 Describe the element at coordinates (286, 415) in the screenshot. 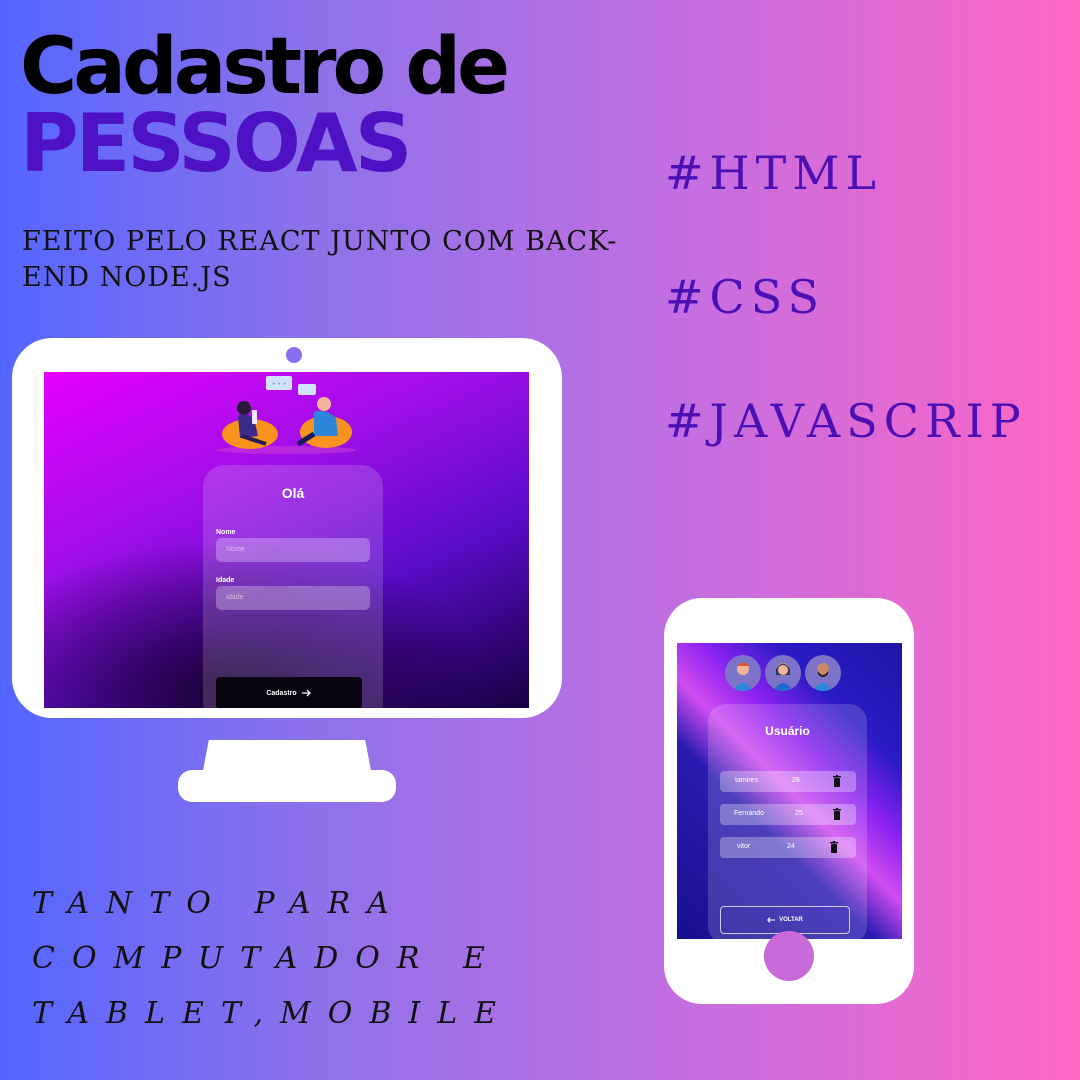

I see `people-chatting-illustration: • • •` at that location.